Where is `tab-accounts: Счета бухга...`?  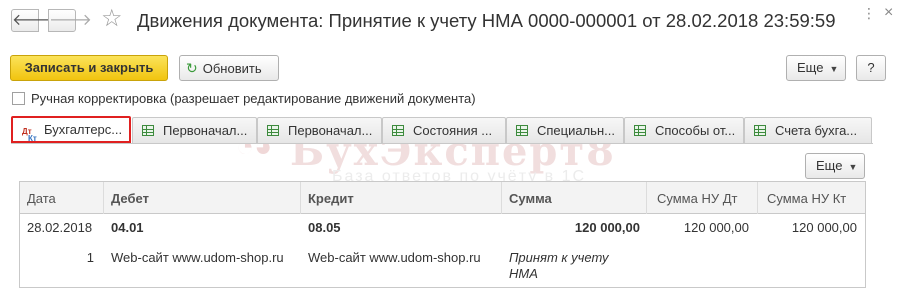 tab-accounts: Счета бухга... is located at coordinates (808, 130).